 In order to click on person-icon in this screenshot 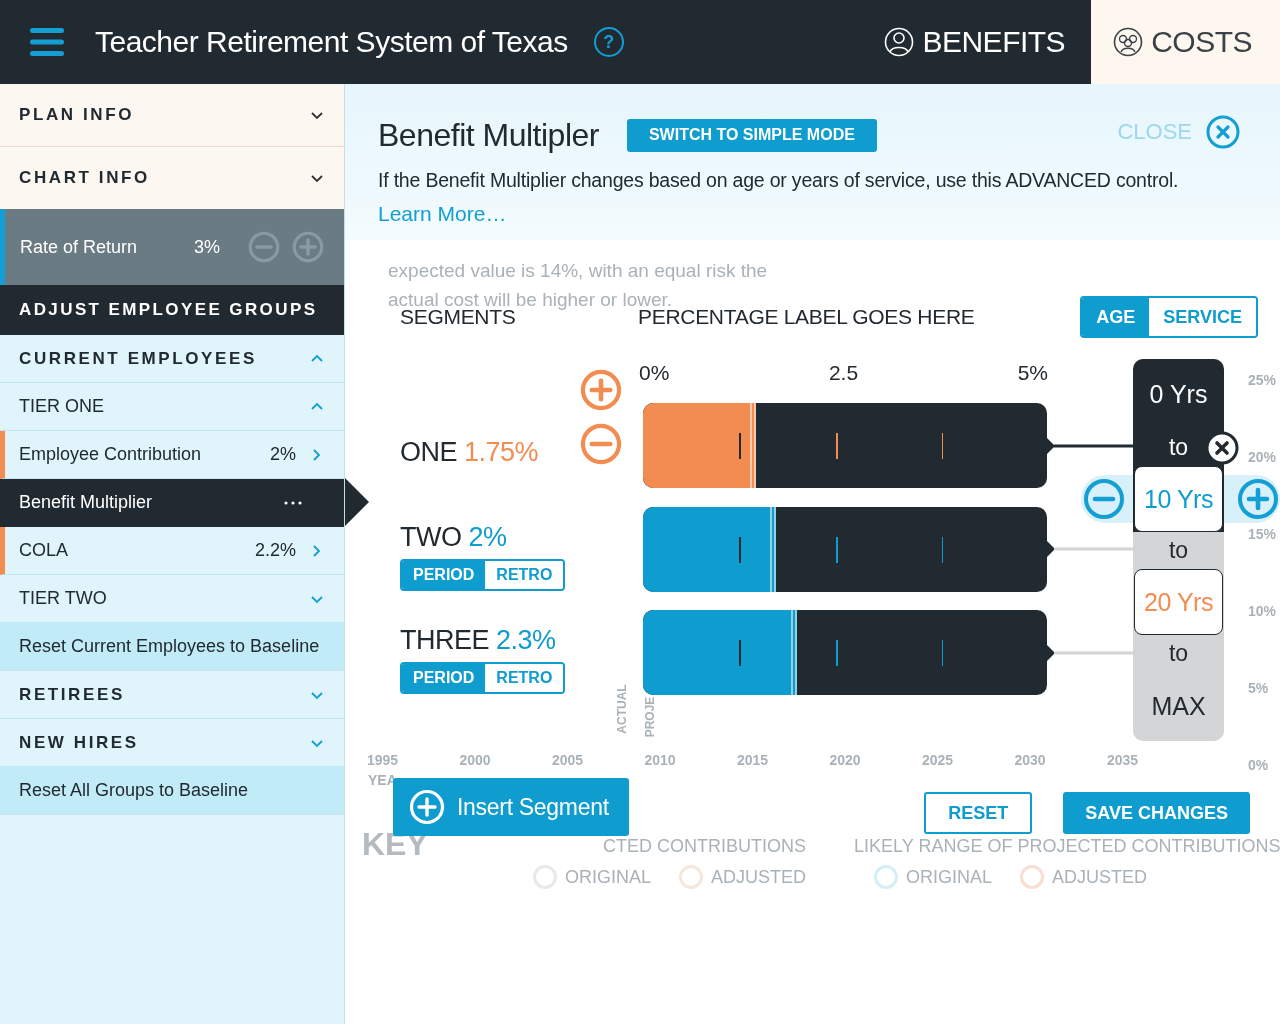, I will do `click(899, 42)`.